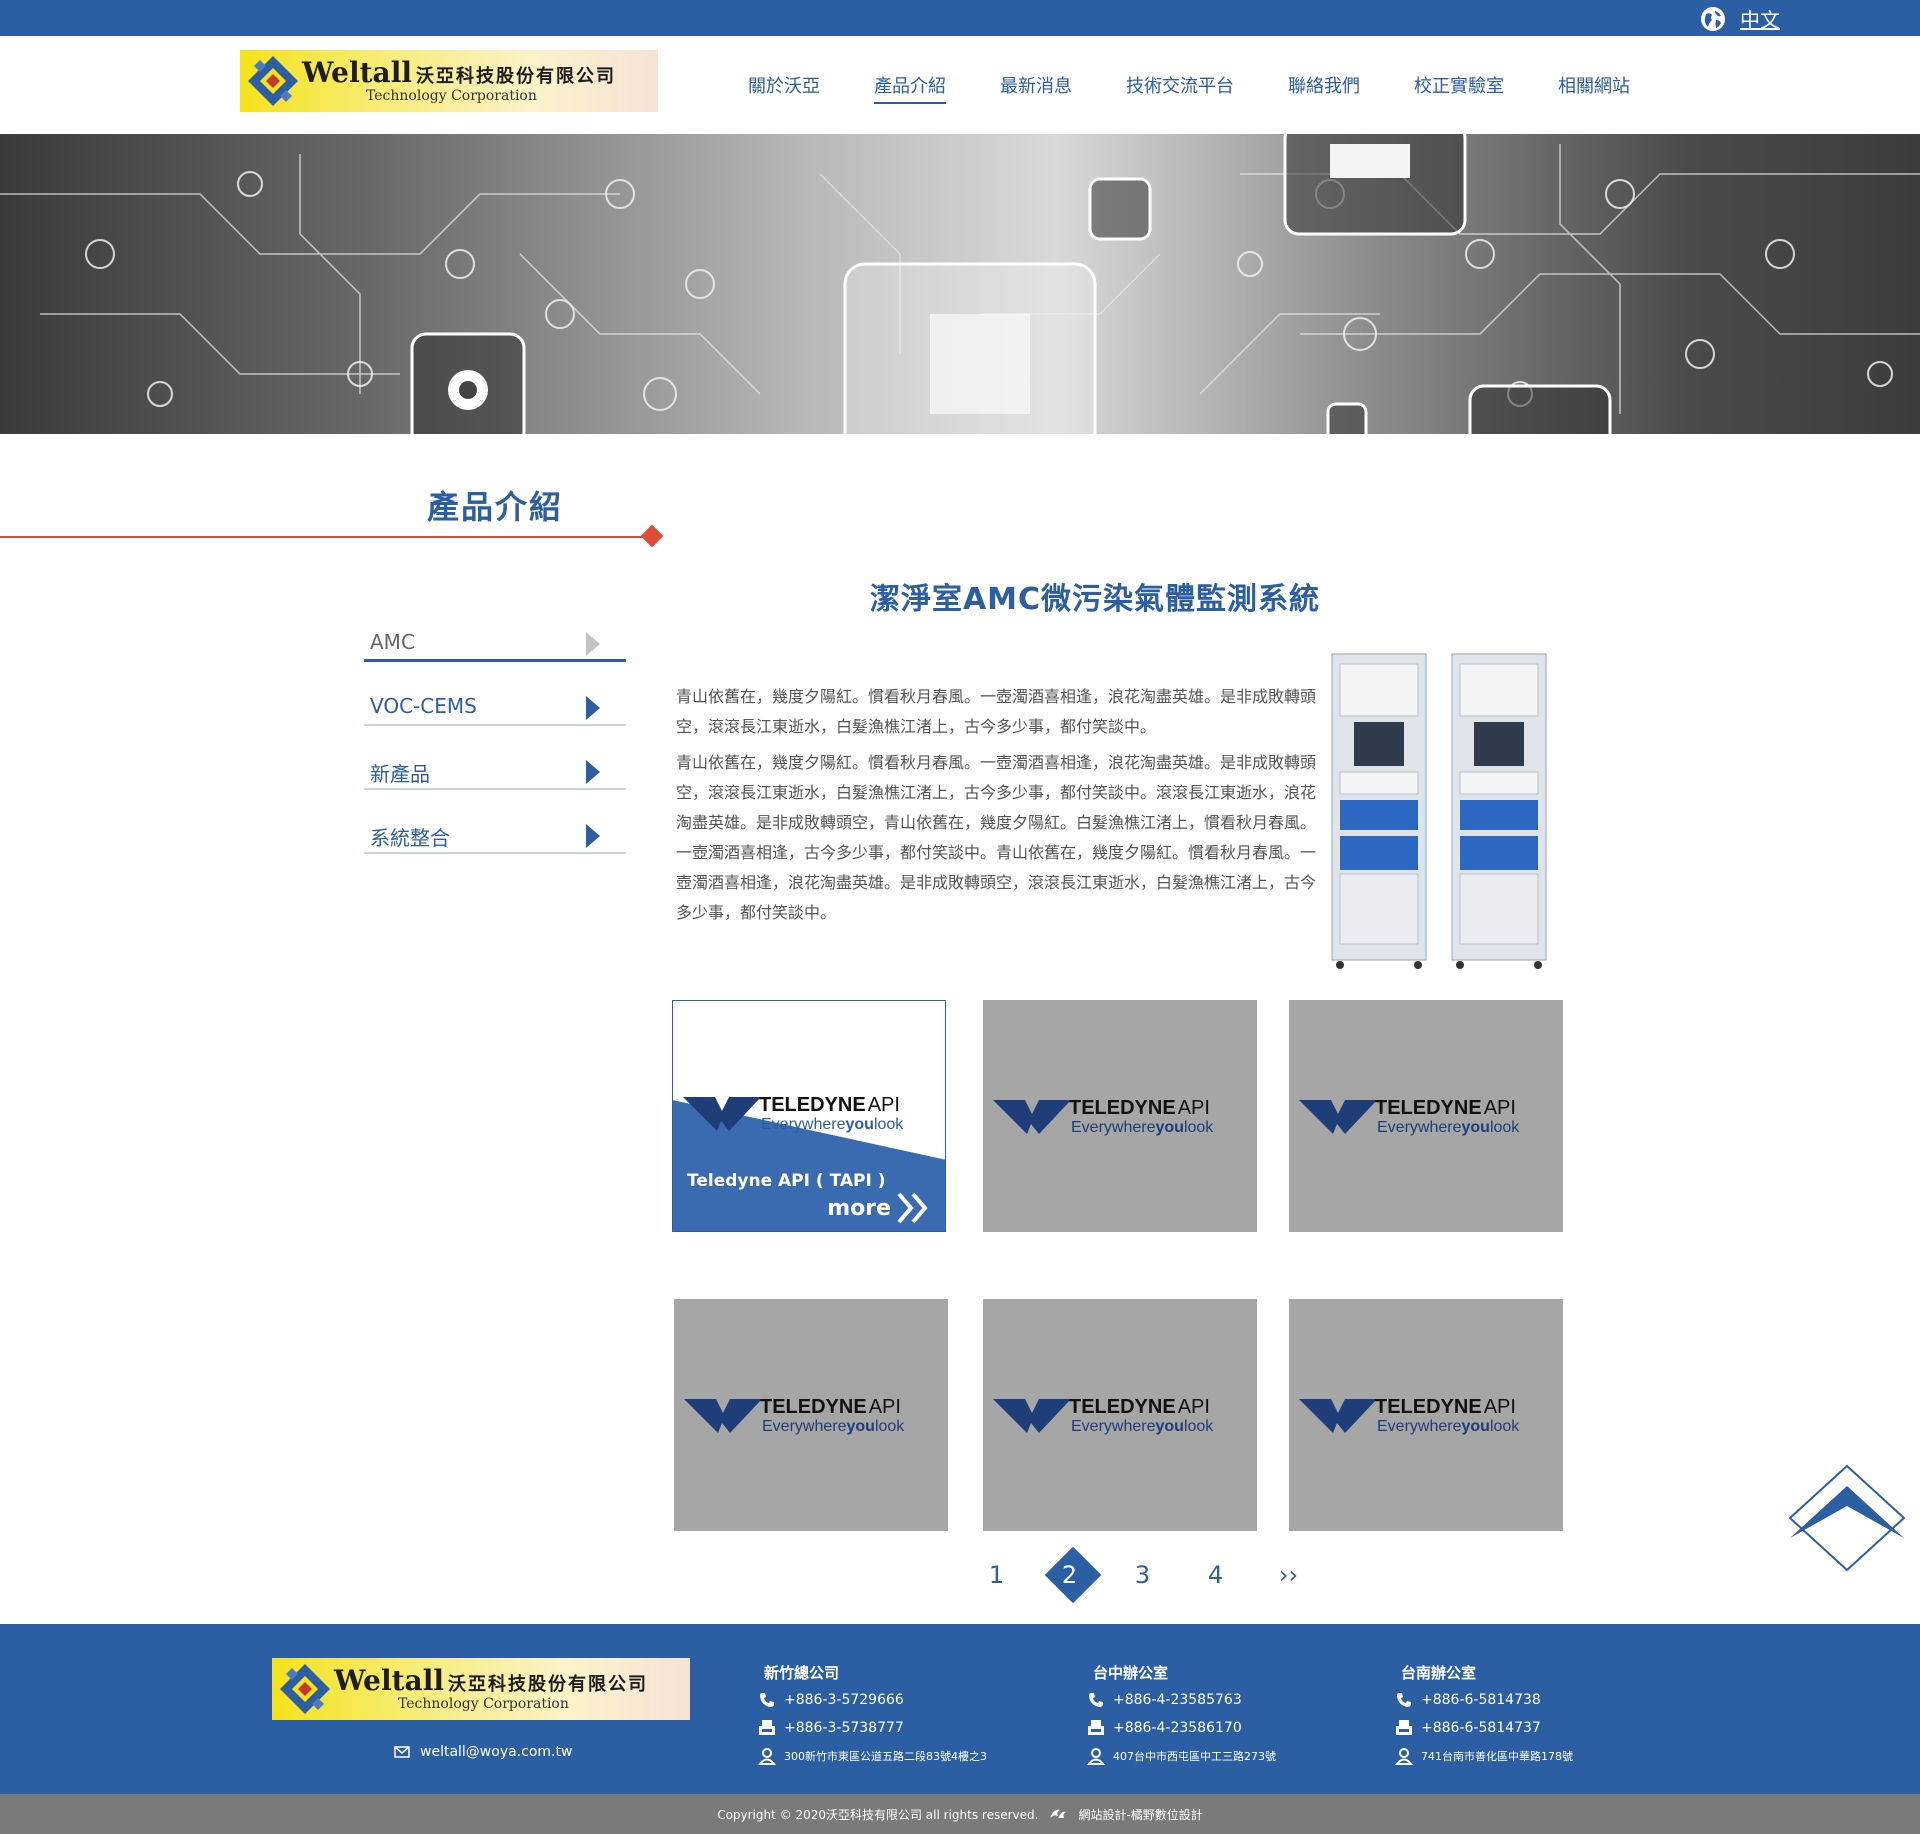 This screenshot has width=1920, height=1834. I want to click on footer-logo: Weltall 沃亞科技股份有限公司 Technology Corporation, so click(481, 1689).